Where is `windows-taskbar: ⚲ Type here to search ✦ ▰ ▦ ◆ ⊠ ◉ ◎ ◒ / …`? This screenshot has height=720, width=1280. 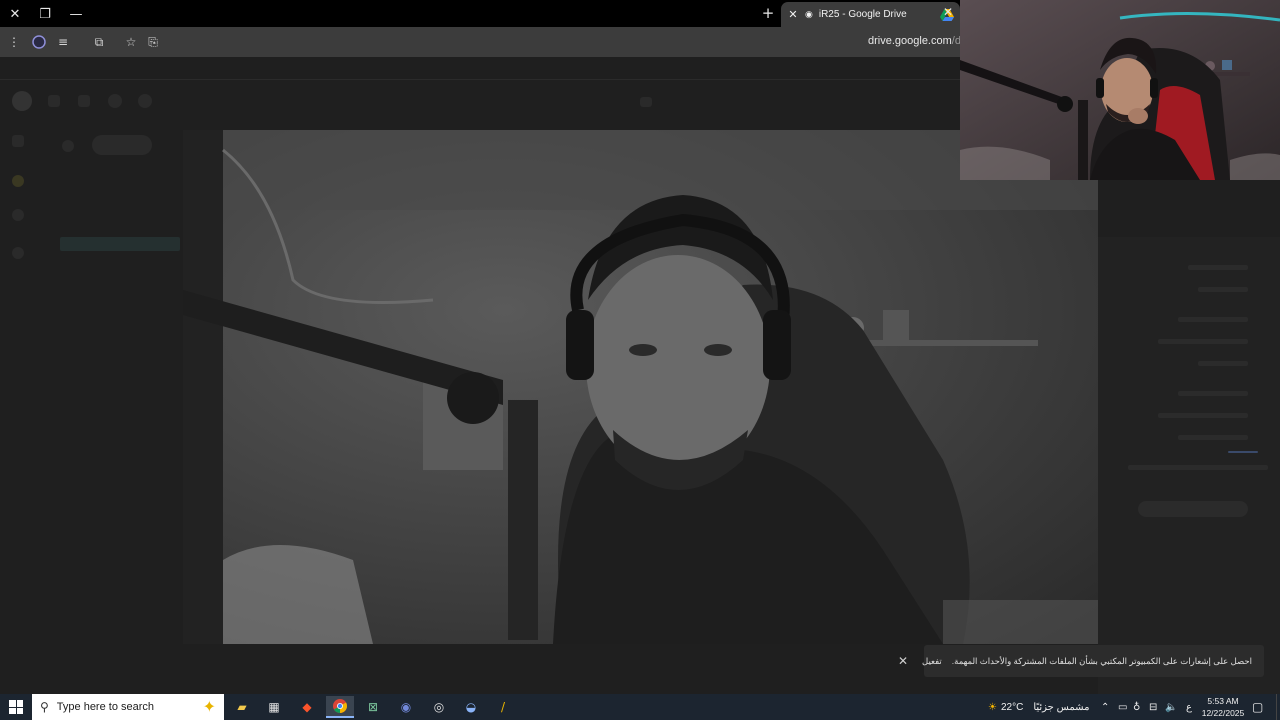
windows-taskbar: ⚲ Type here to search ✦ ▰ ▦ ◆ ⊠ ◉ ◎ ◒ / … is located at coordinates (640, 707).